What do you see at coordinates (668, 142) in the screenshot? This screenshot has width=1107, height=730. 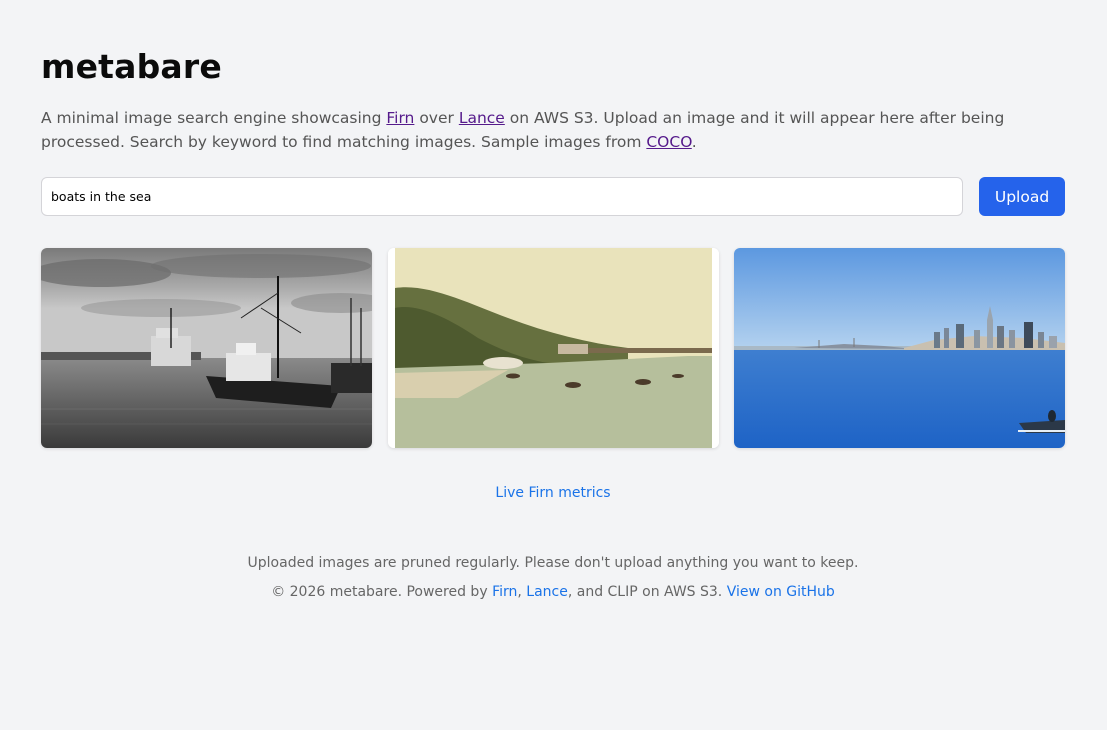 I see `coco-link: COCO` at bounding box center [668, 142].